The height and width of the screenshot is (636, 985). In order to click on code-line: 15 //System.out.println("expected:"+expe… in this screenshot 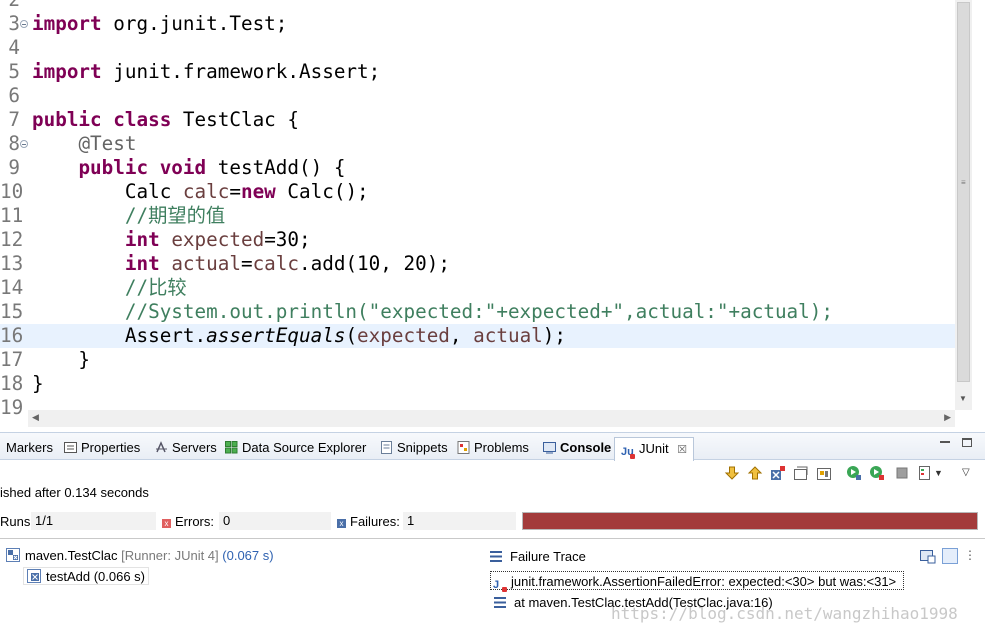, I will do `click(477, 312)`.